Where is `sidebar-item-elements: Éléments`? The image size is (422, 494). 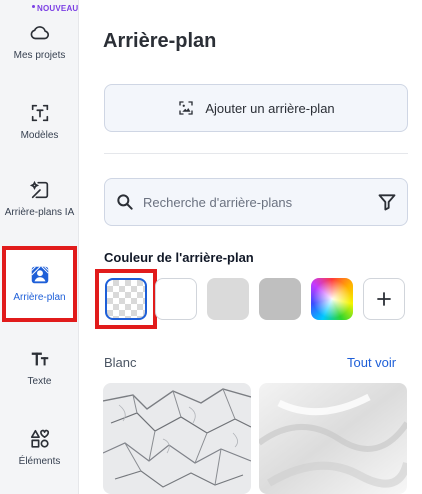
sidebar-item-elements: Éléments is located at coordinates (39, 447).